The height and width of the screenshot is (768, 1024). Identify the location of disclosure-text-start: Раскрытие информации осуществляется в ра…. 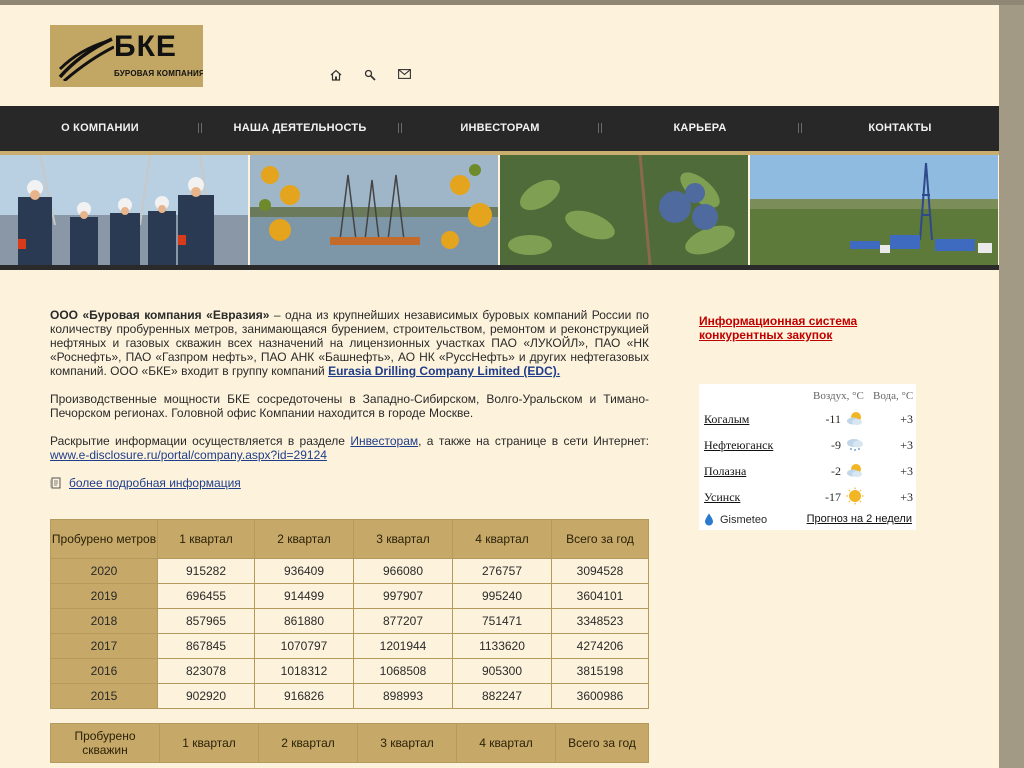
(200, 441).